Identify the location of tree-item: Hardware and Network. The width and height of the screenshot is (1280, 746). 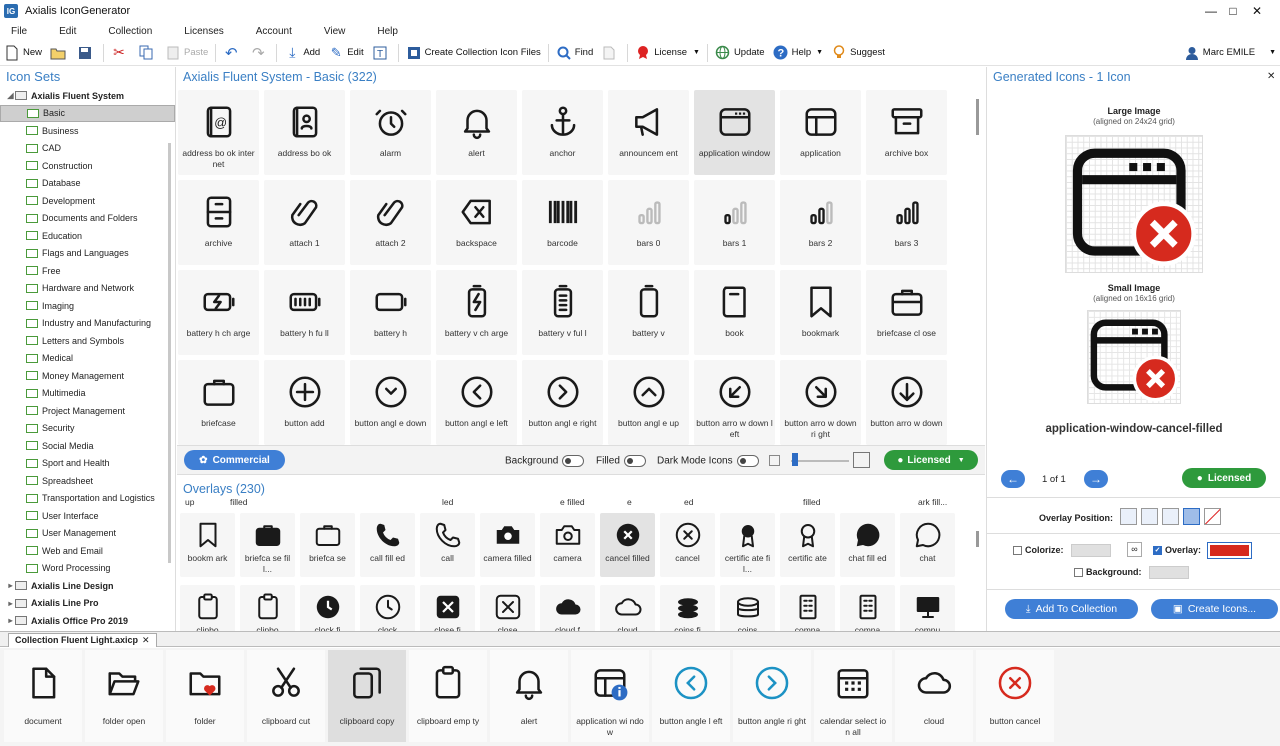
(87, 289).